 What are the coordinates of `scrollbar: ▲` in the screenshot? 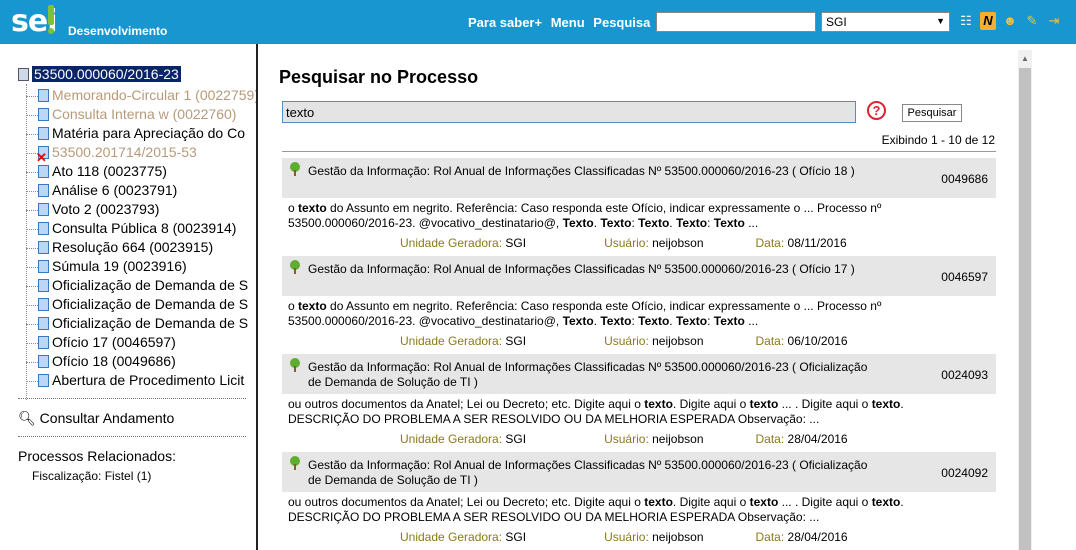 It's located at (1025, 300).